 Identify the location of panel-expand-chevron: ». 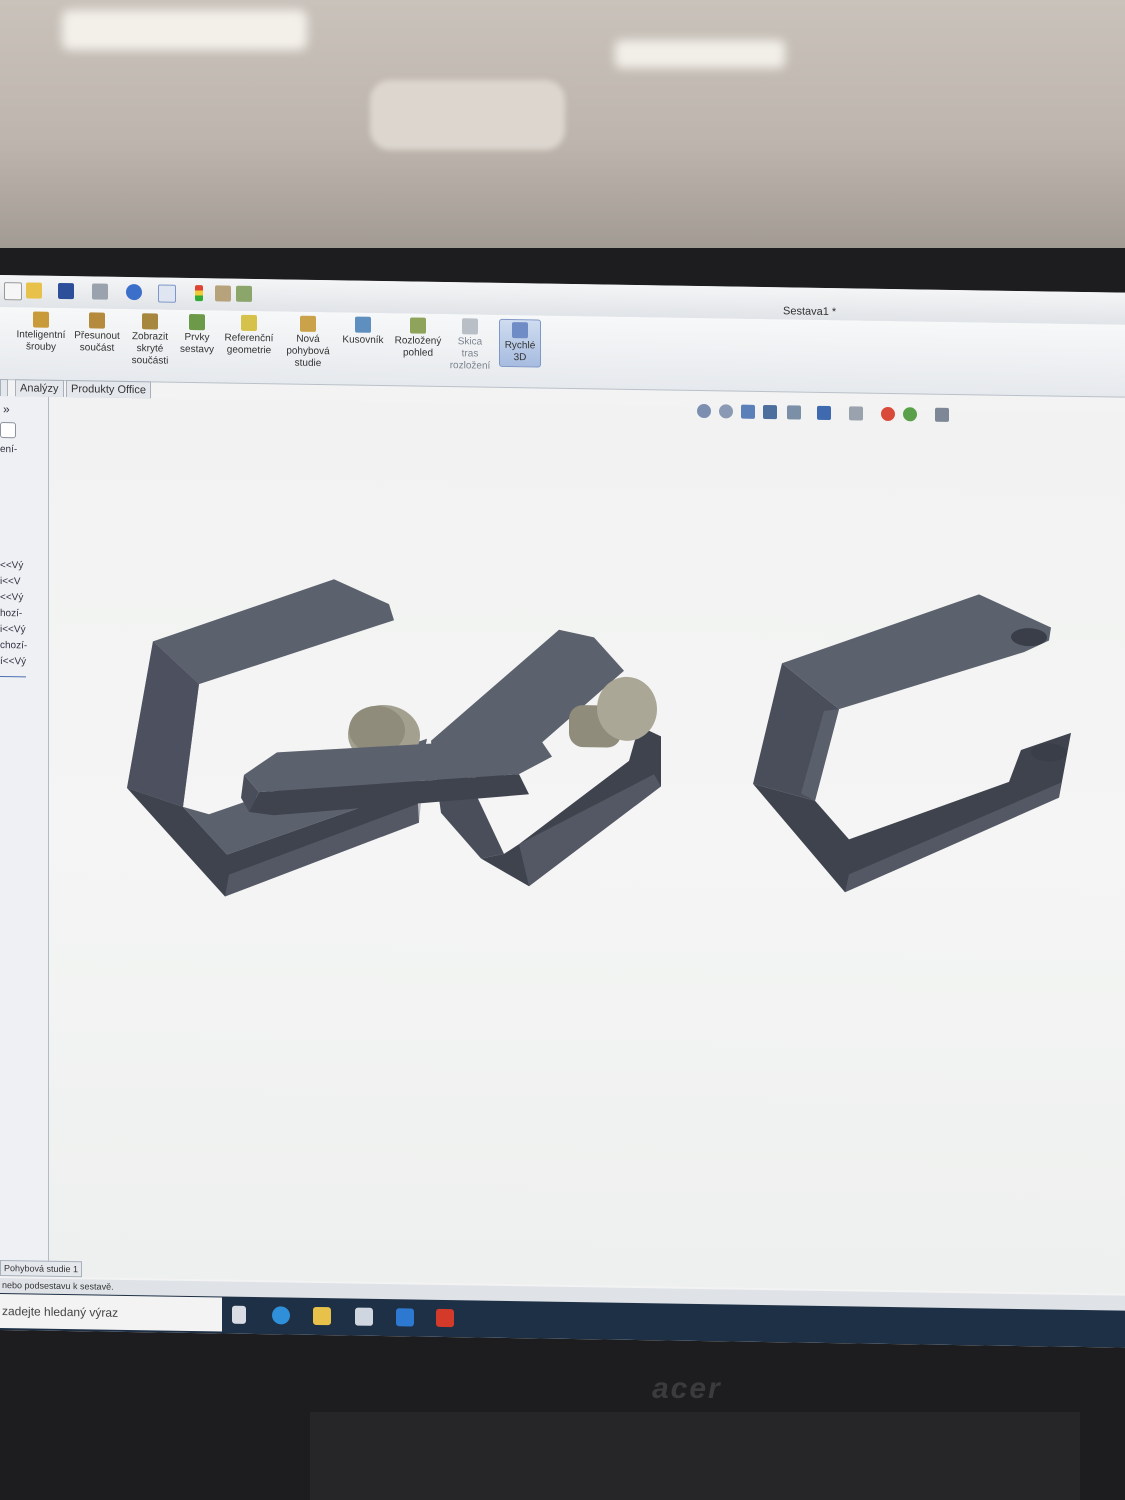
(6, 409).